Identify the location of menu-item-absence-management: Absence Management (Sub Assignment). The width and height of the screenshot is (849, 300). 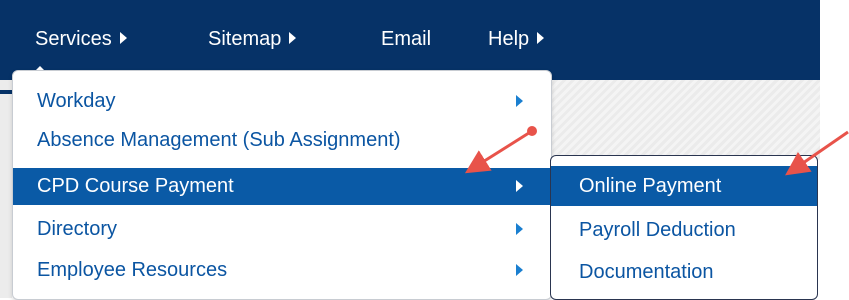
(282, 140).